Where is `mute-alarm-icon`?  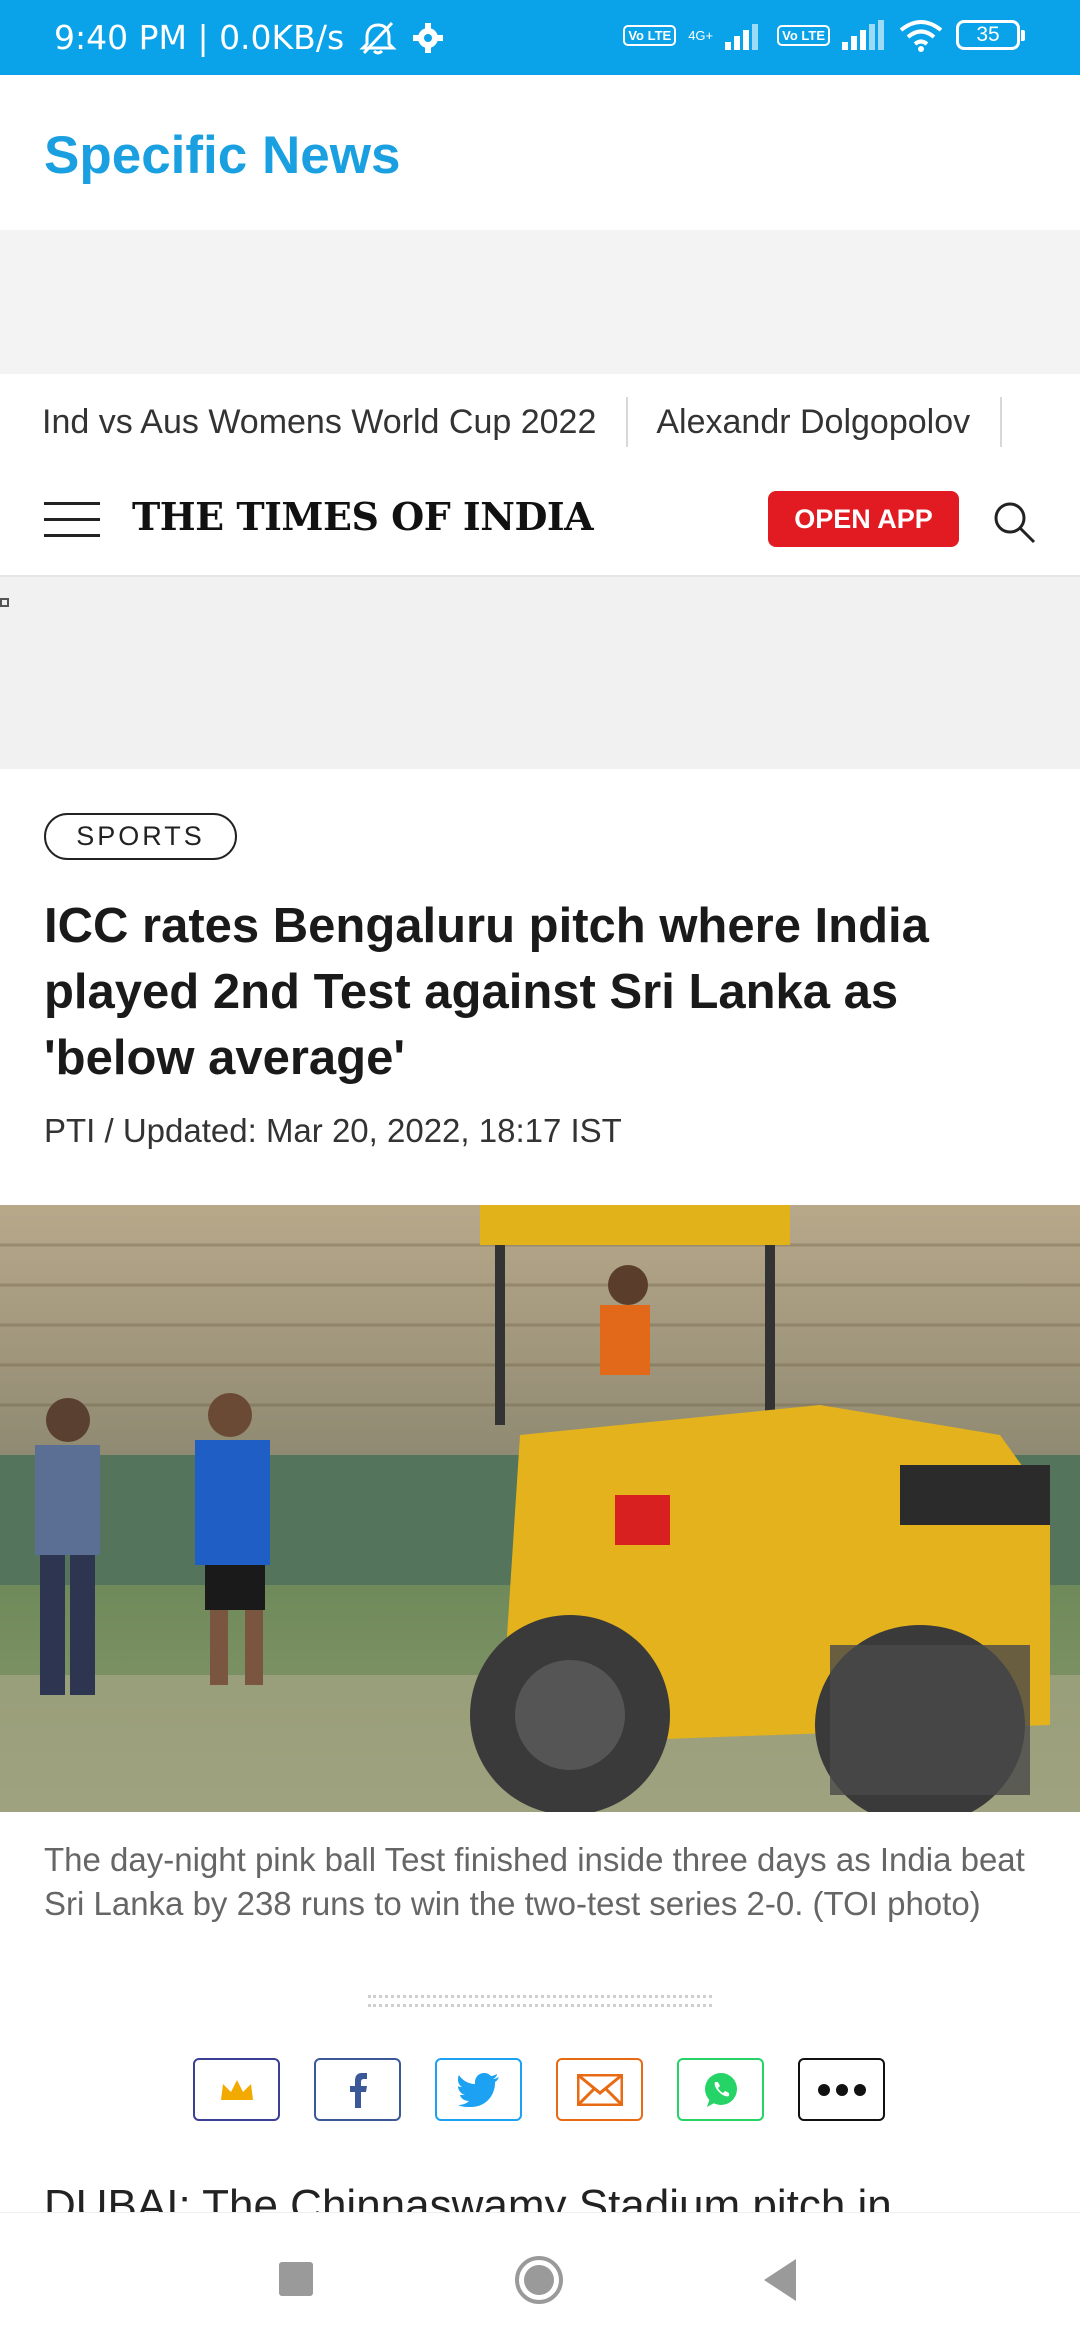 mute-alarm-icon is located at coordinates (378, 37).